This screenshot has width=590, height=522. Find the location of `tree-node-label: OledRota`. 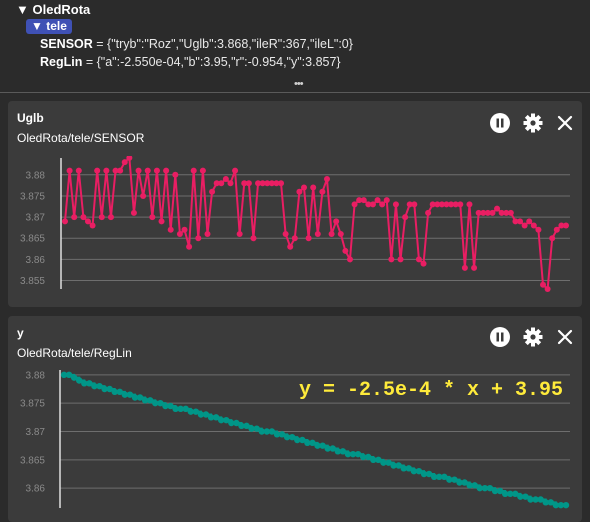

tree-node-label: OledRota is located at coordinates (61, 9).